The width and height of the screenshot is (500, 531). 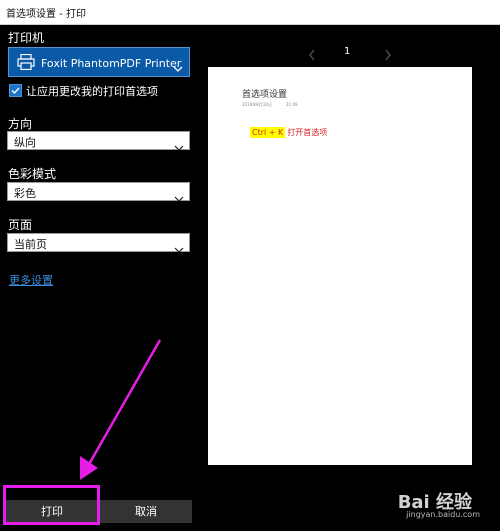 I want to click on pages-label: 页面, so click(x=20, y=225).